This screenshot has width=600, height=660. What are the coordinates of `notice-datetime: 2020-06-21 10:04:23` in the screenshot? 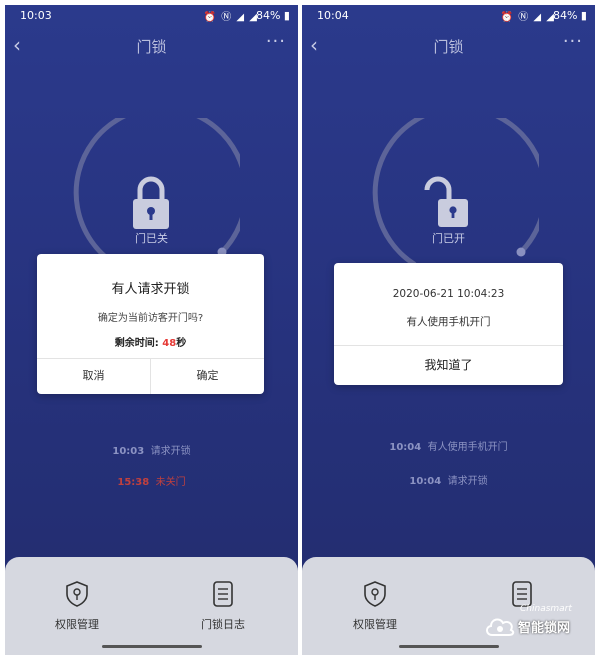 It's located at (448, 294).